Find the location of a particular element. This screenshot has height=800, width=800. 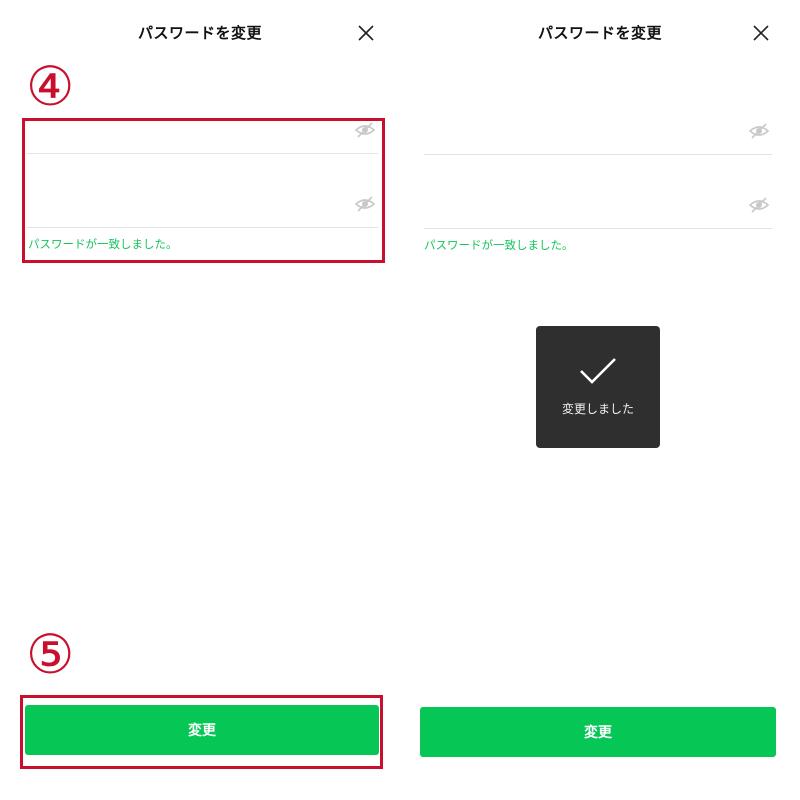

annotation-step-4: ④ is located at coordinates (50, 86).